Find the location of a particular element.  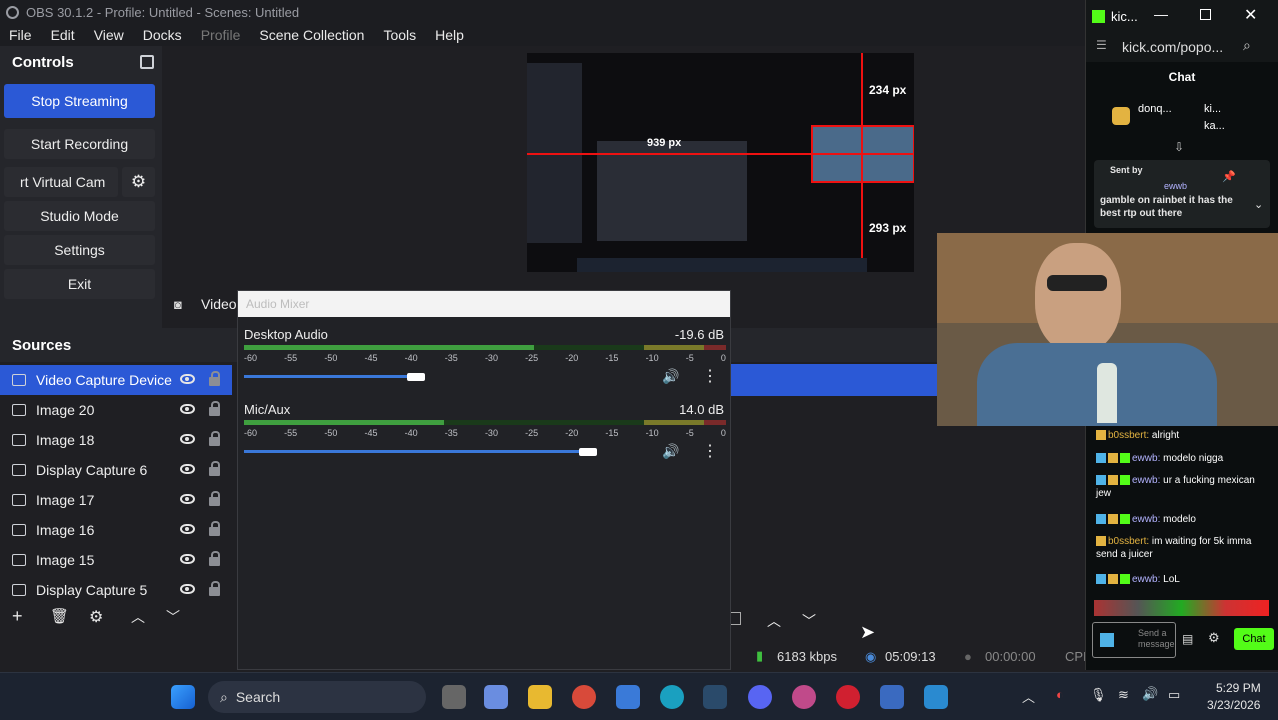

chat-input: Send a message is located at coordinates (1134, 640).